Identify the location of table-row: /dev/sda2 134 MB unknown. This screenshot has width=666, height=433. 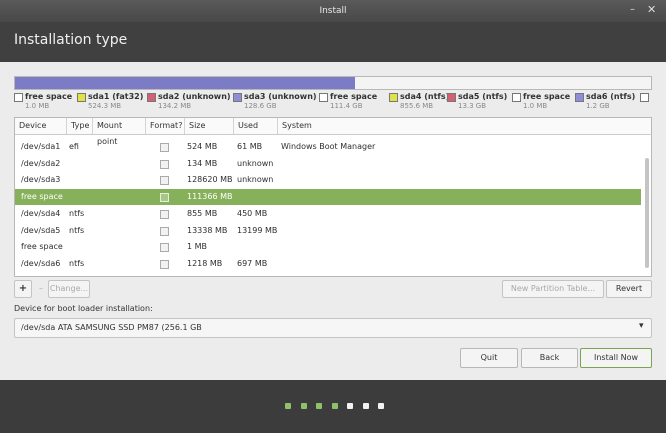
(328, 164).